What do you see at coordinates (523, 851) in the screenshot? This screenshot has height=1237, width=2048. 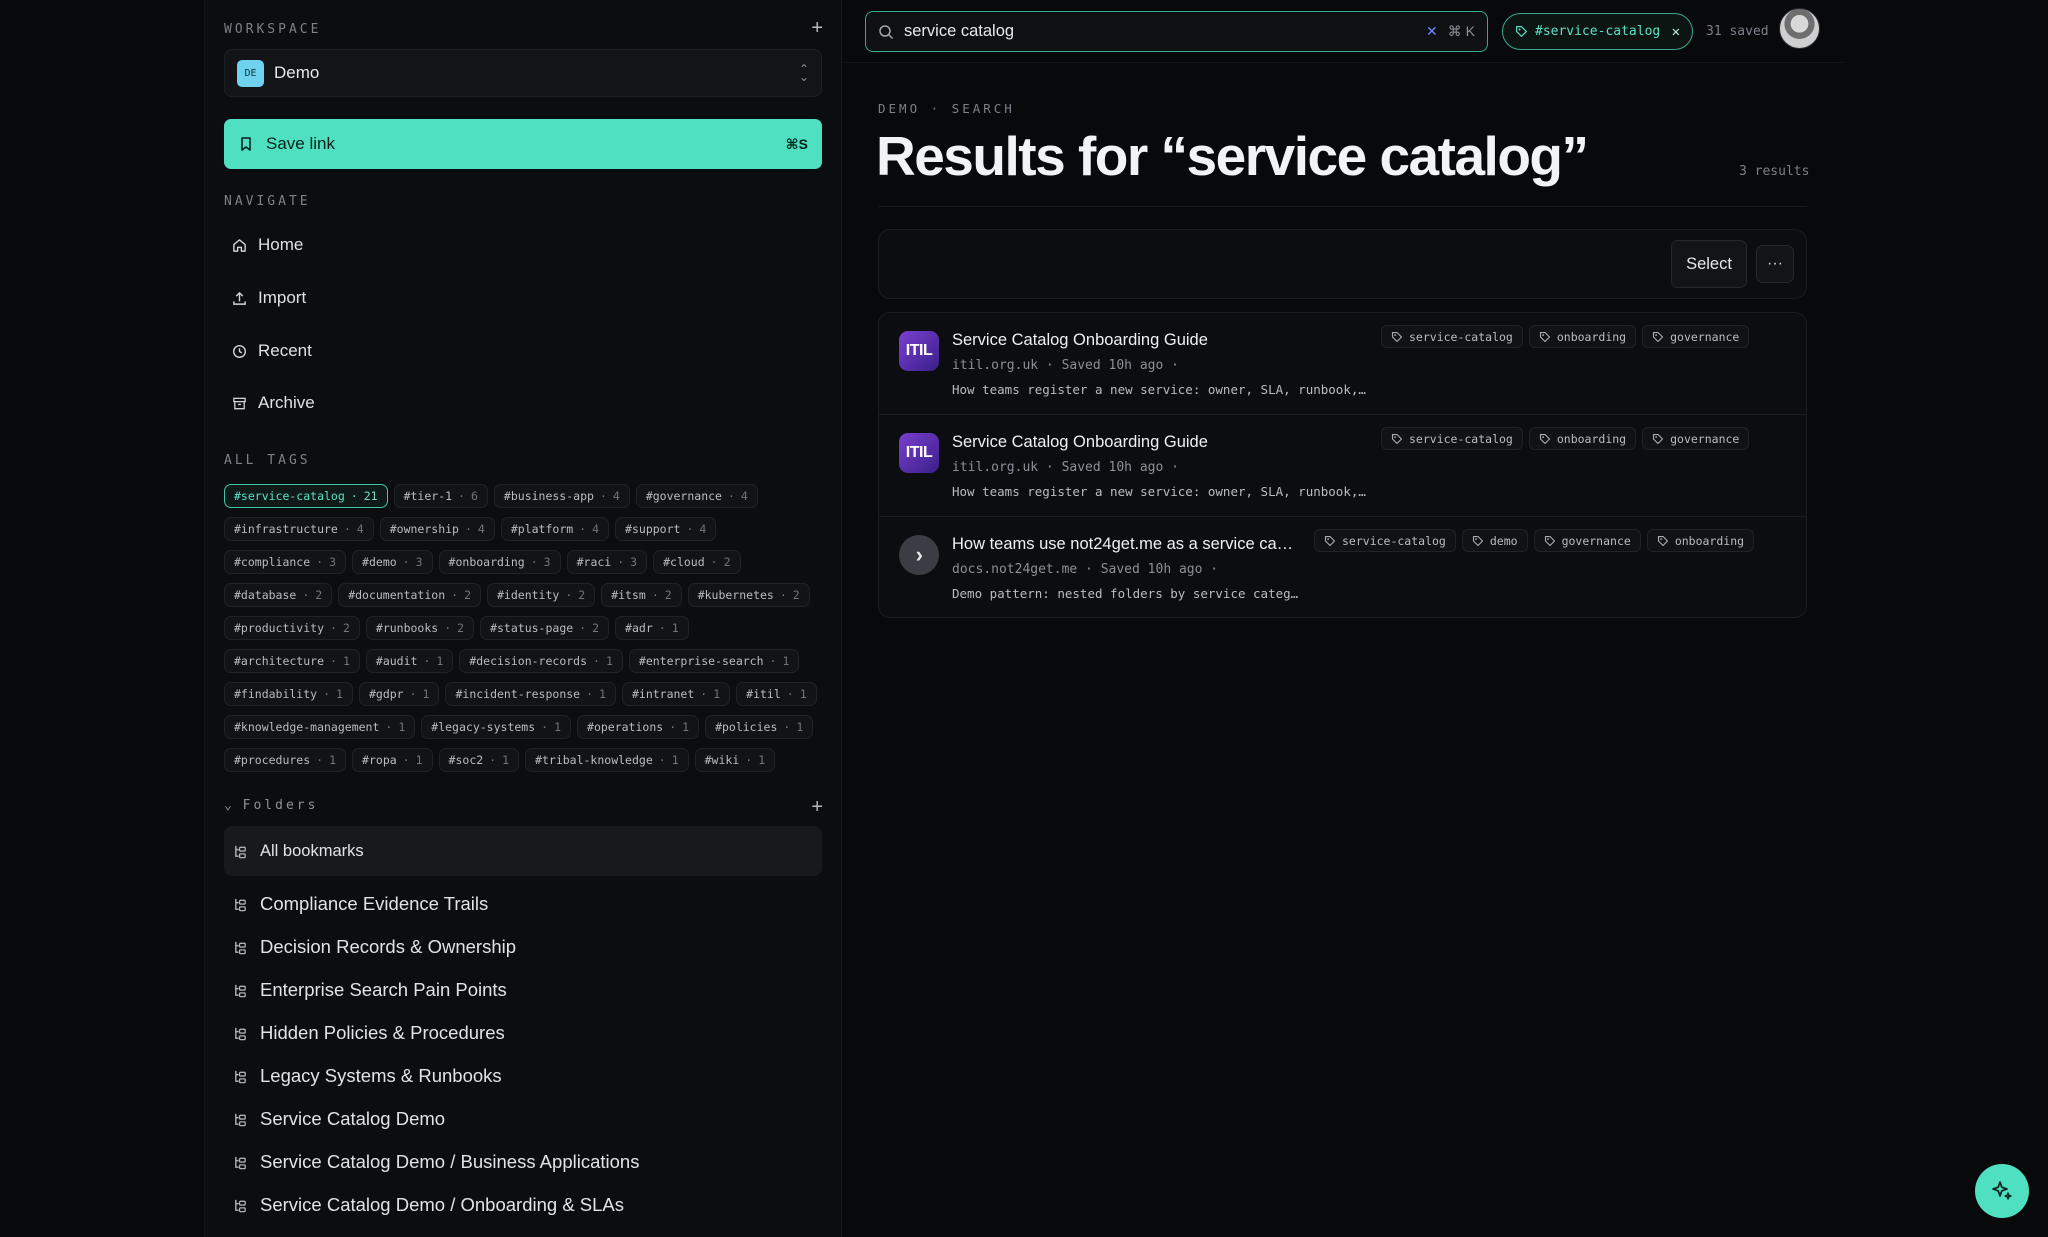 I see `folder-all-bookmarks: All bookmarks` at bounding box center [523, 851].